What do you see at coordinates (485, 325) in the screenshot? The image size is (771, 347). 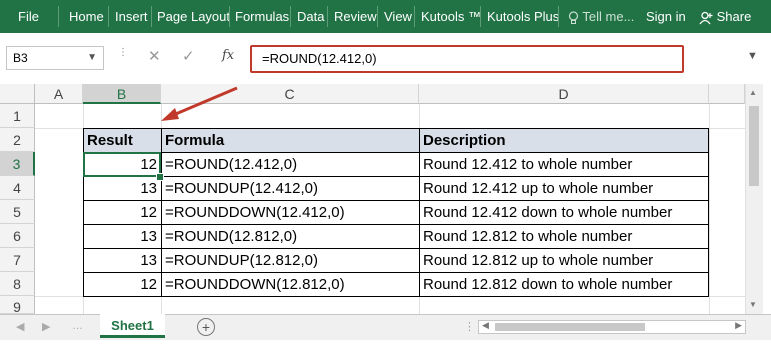 I see `scroll-left-icon: ◀` at bounding box center [485, 325].